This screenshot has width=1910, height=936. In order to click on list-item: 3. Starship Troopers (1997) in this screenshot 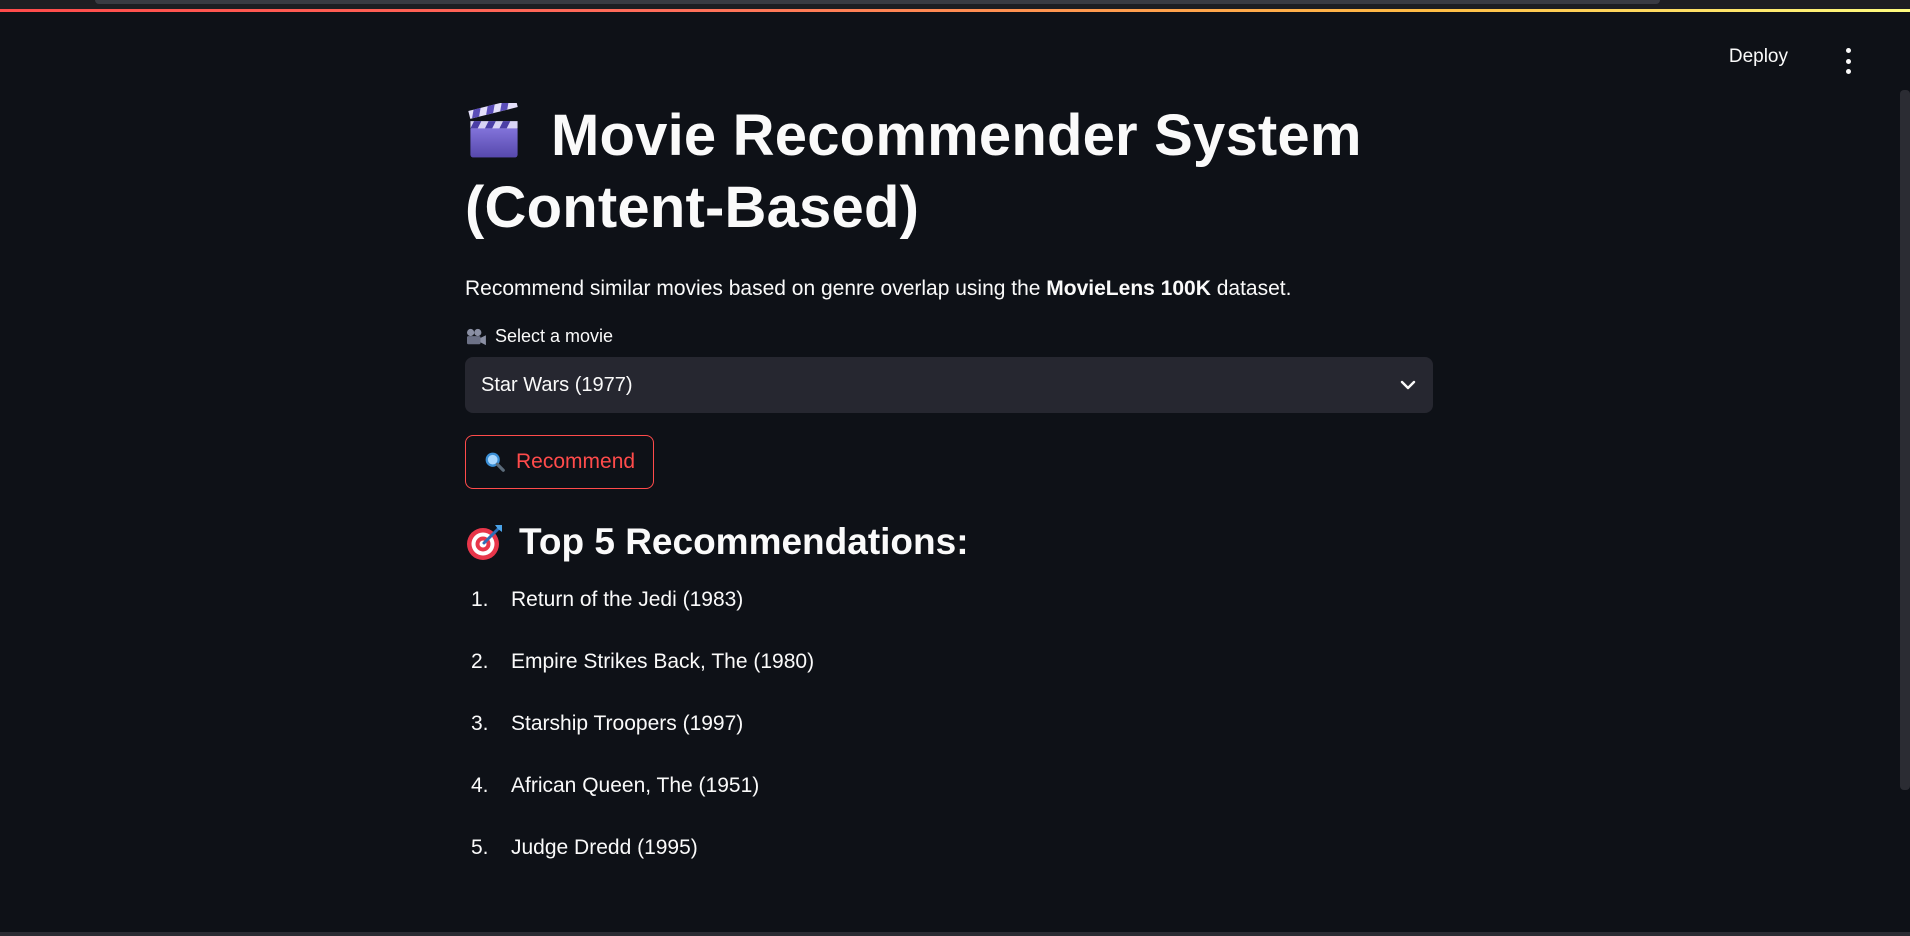, I will do `click(950, 724)`.